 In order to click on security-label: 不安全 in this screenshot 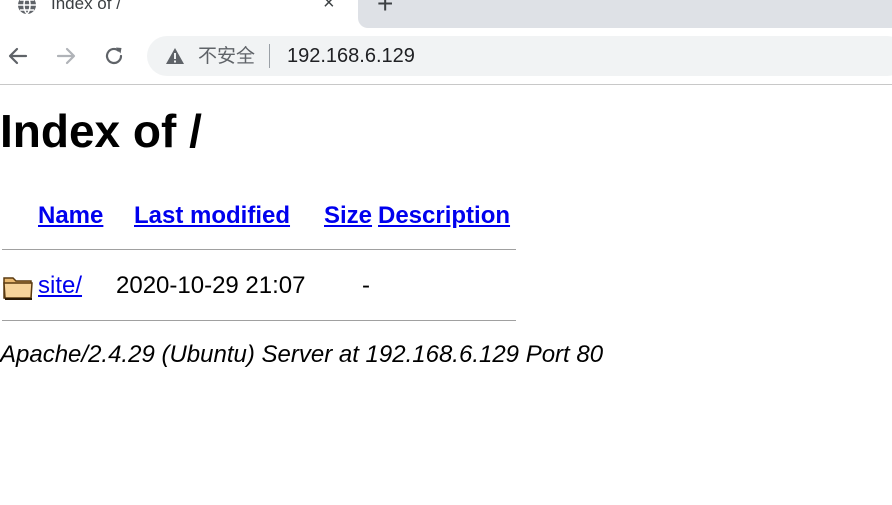, I will do `click(226, 56)`.